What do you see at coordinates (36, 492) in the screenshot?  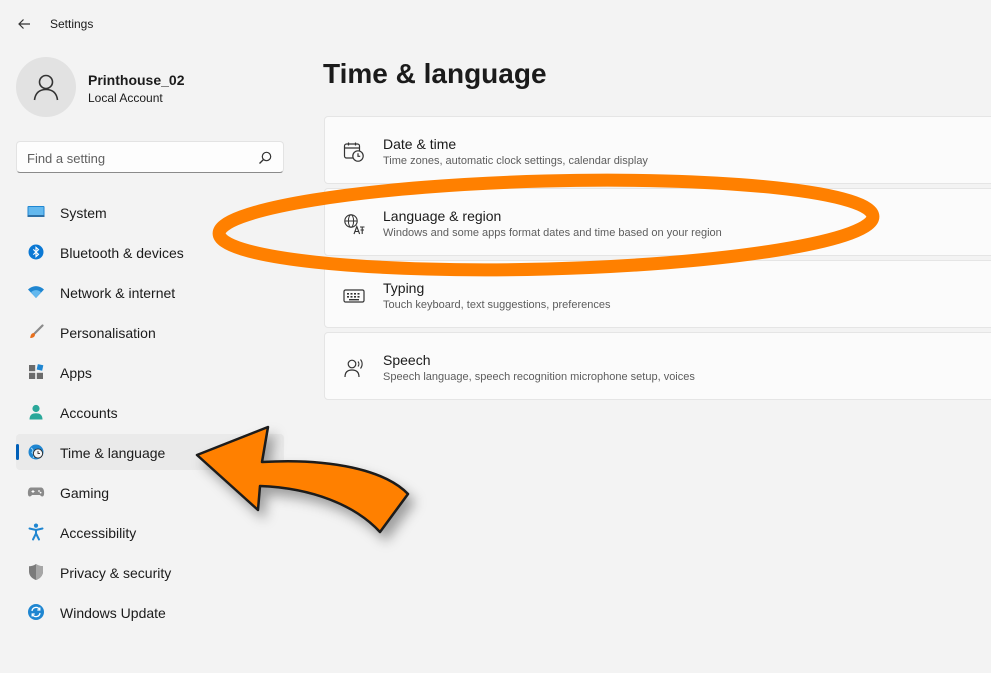 I see `gamepad-icon` at bounding box center [36, 492].